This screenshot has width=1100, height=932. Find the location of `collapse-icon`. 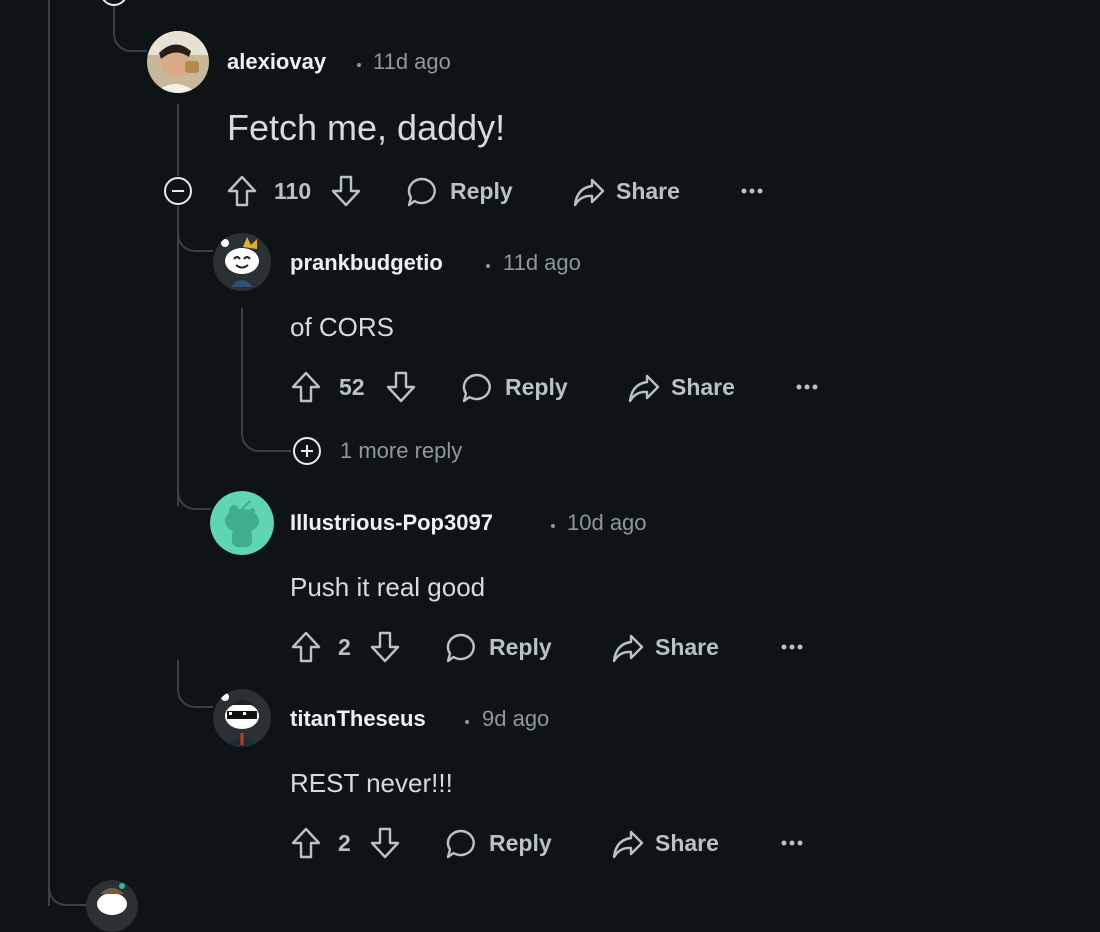

collapse-icon is located at coordinates (178, 191).